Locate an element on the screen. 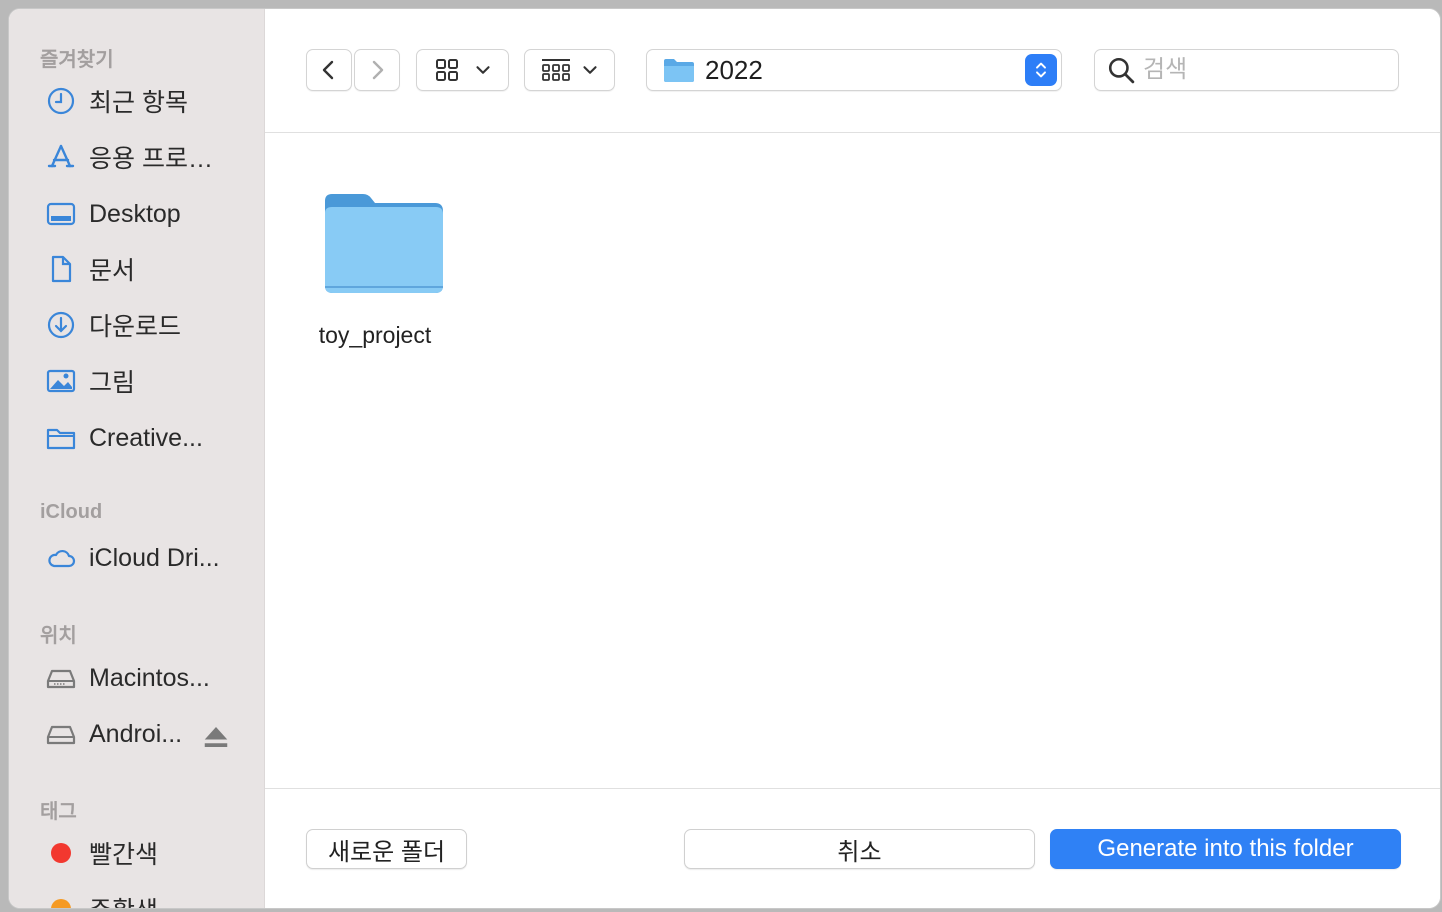 This screenshot has height=912, width=1442. back-button is located at coordinates (329, 70).